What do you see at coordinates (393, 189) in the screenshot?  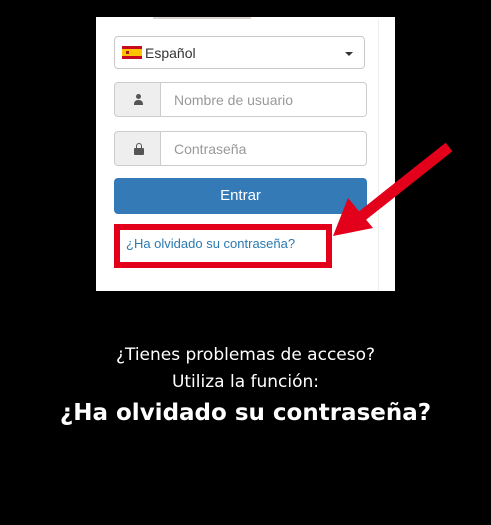 I see `pointer-arrow-icon` at bounding box center [393, 189].